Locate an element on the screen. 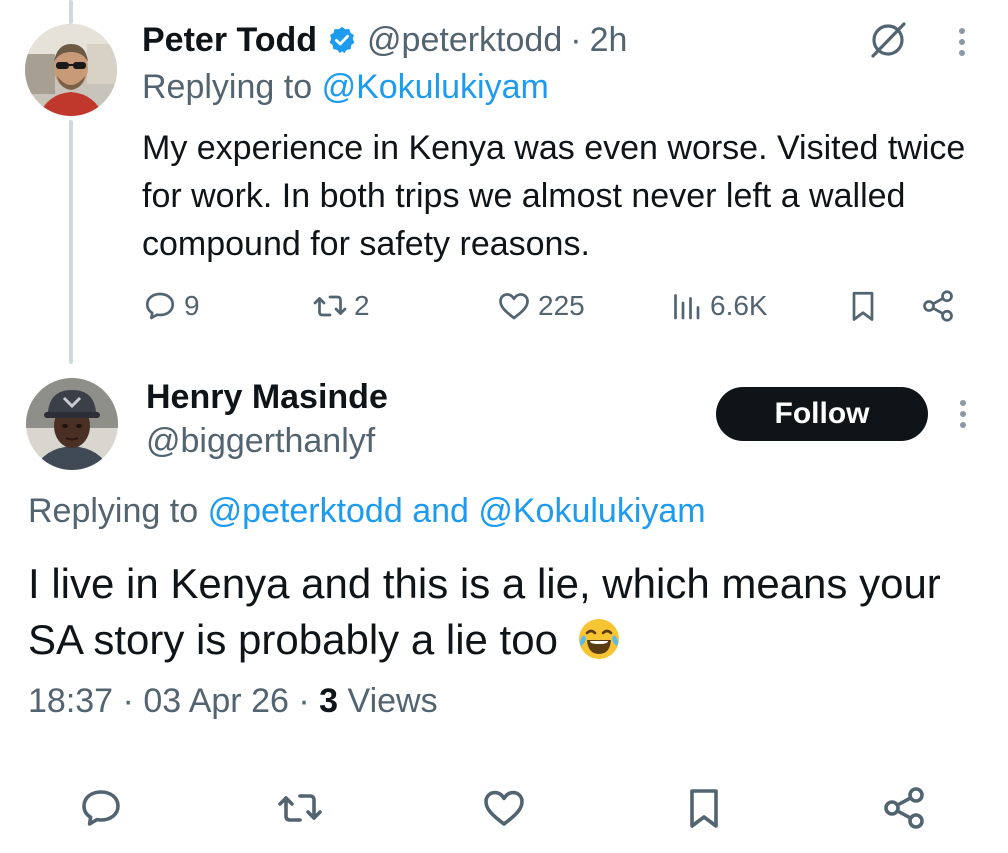  thread-line is located at coordinates (71, 242).